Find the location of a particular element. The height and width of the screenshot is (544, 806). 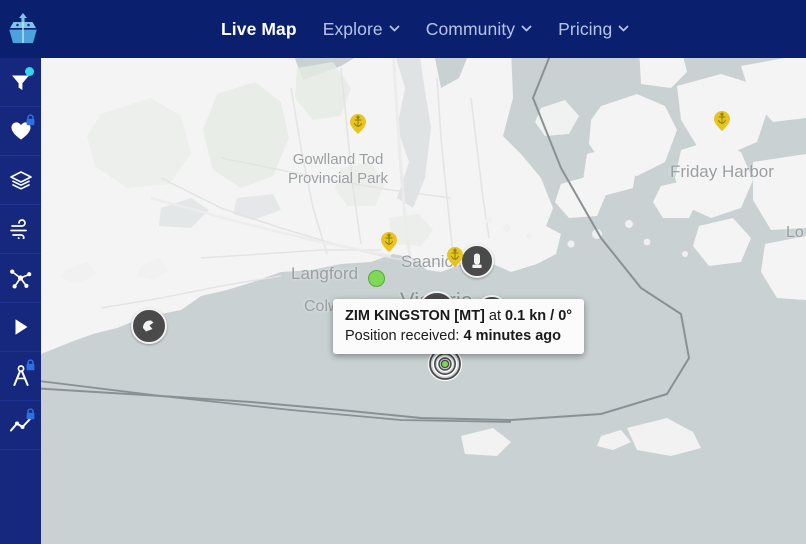

landmark-icon is located at coordinates (148, 326).